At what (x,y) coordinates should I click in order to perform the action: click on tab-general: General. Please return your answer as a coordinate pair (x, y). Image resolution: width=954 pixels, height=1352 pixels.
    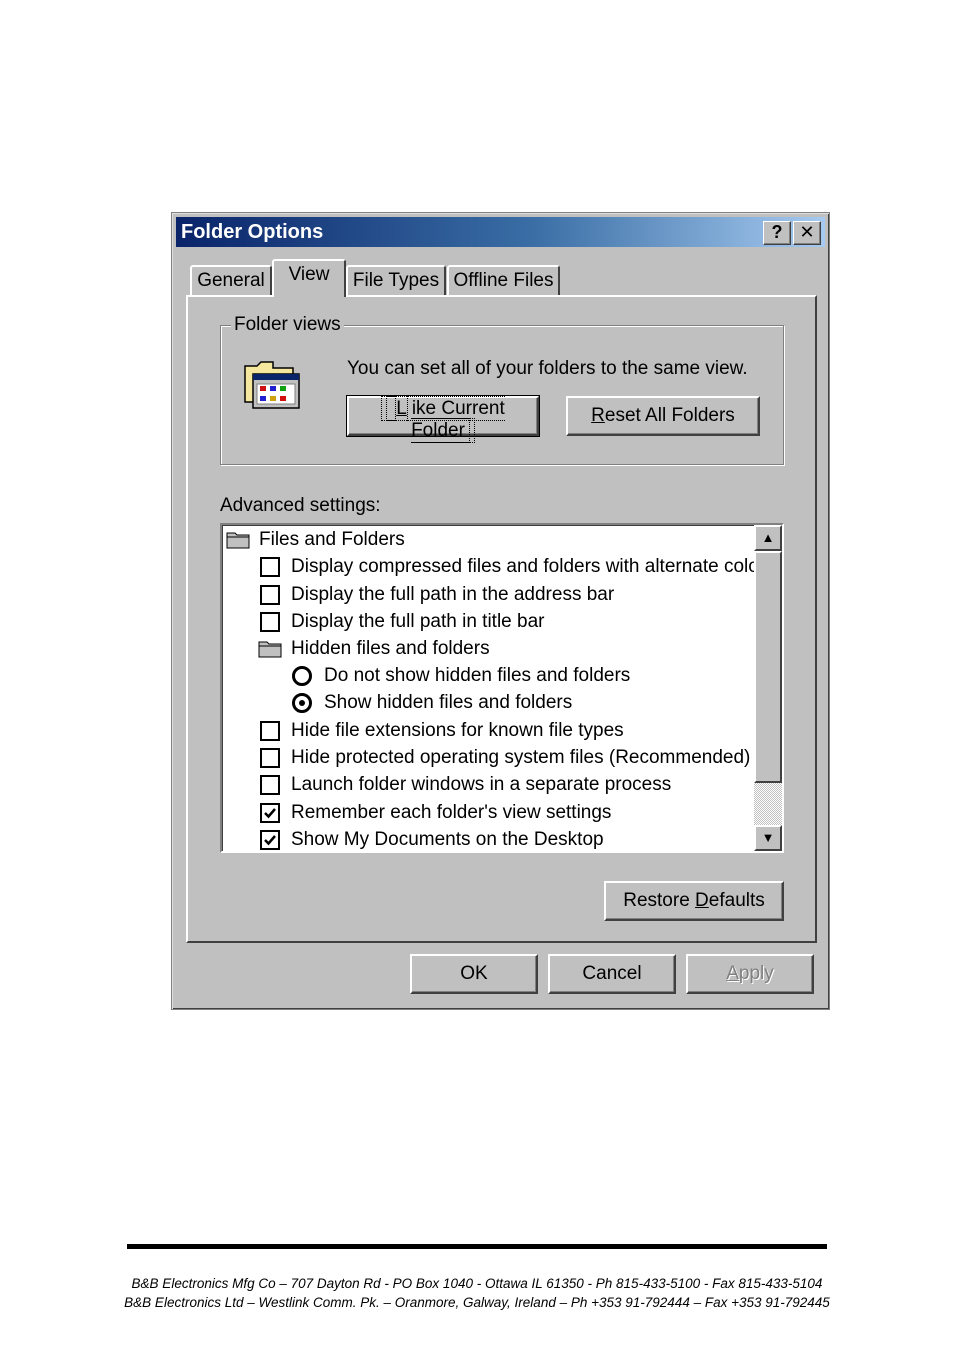
    Looking at the image, I should click on (231, 281).